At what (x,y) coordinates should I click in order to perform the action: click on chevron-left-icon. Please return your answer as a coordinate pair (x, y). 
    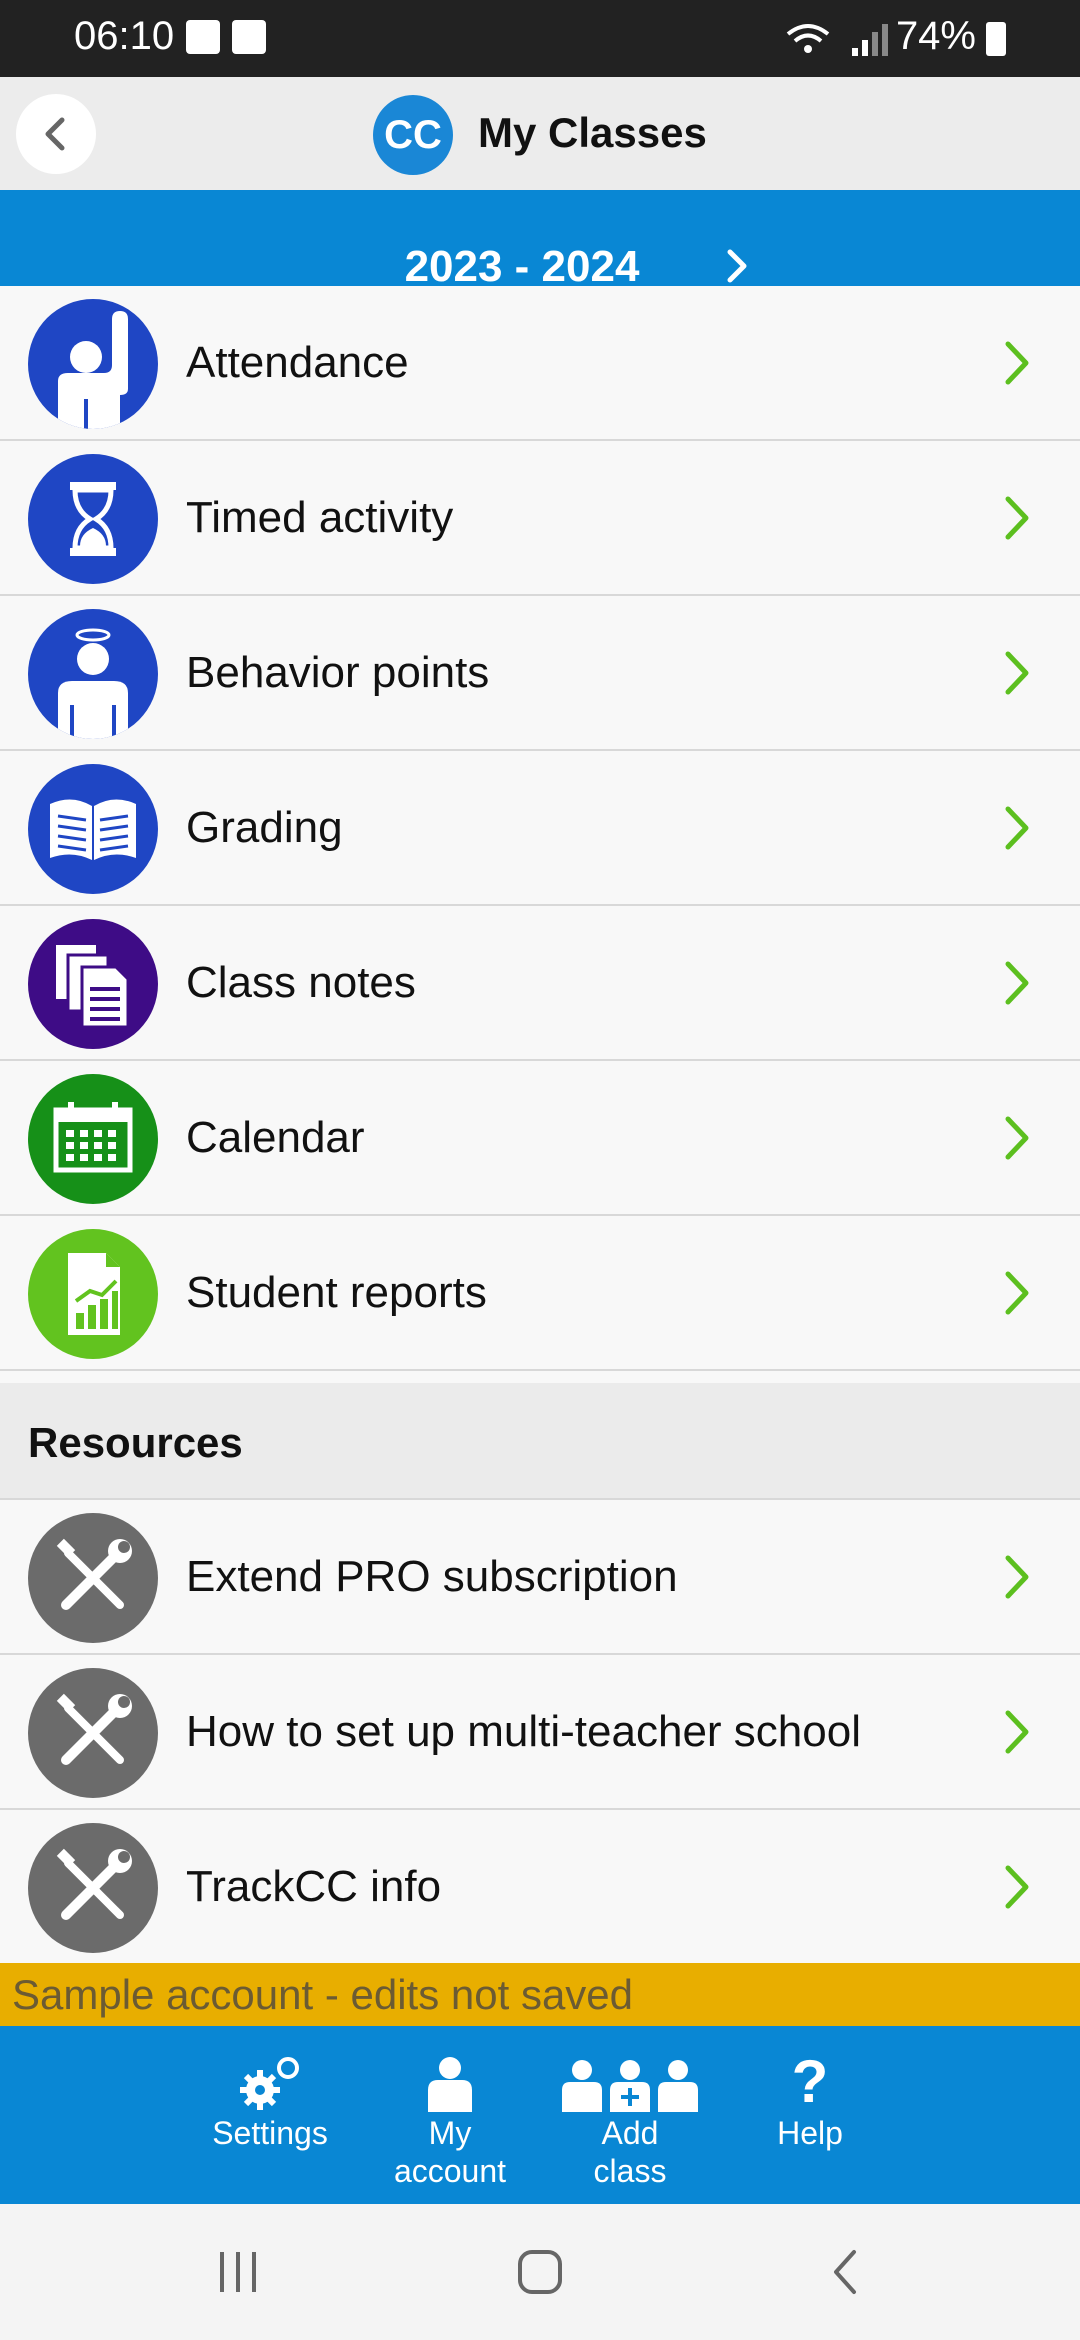
    Looking at the image, I should click on (55, 134).